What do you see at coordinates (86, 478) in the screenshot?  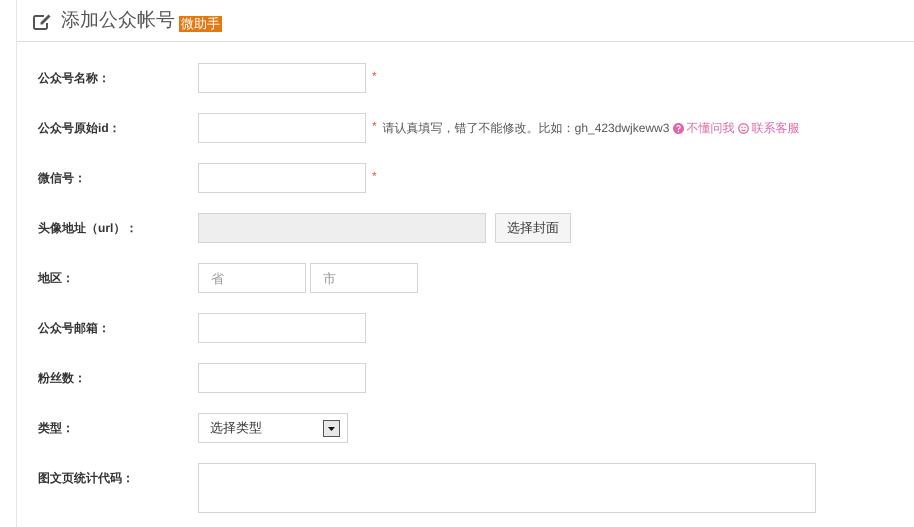 I see `field-label: 图文页统计代码：` at bounding box center [86, 478].